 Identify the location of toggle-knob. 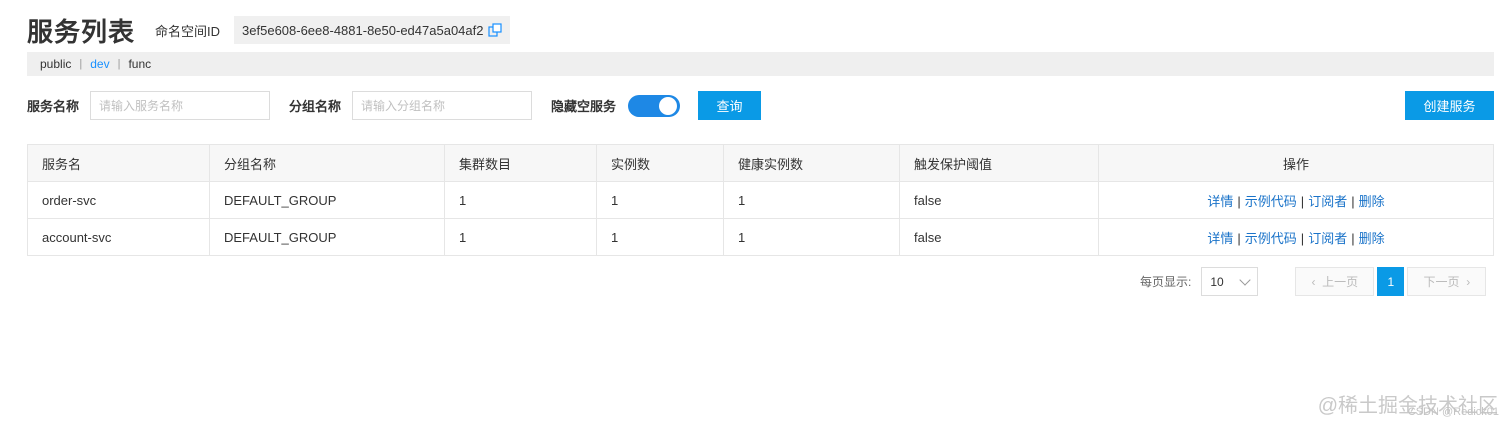
(668, 105).